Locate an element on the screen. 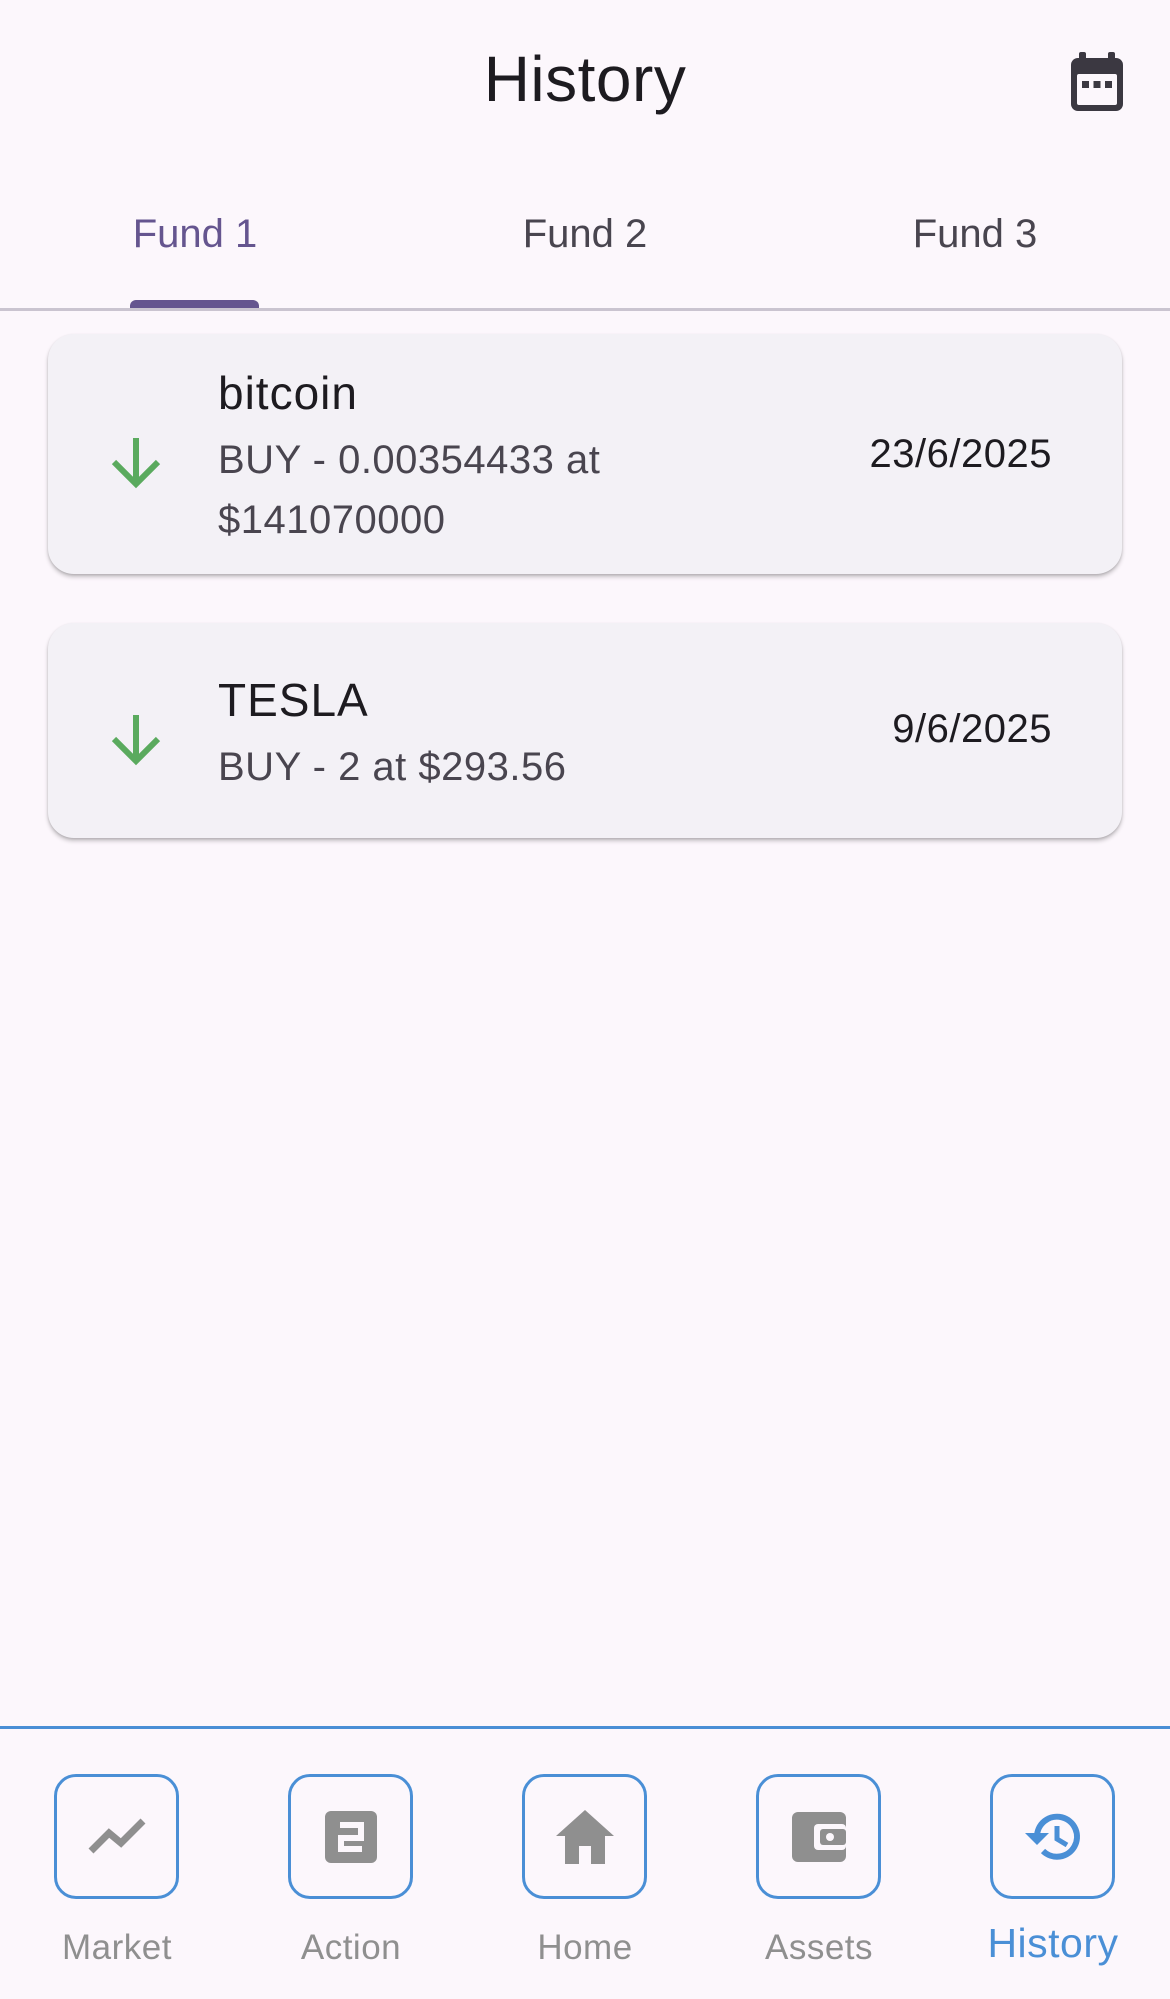  asset-name: bitcoin is located at coordinates (288, 393).